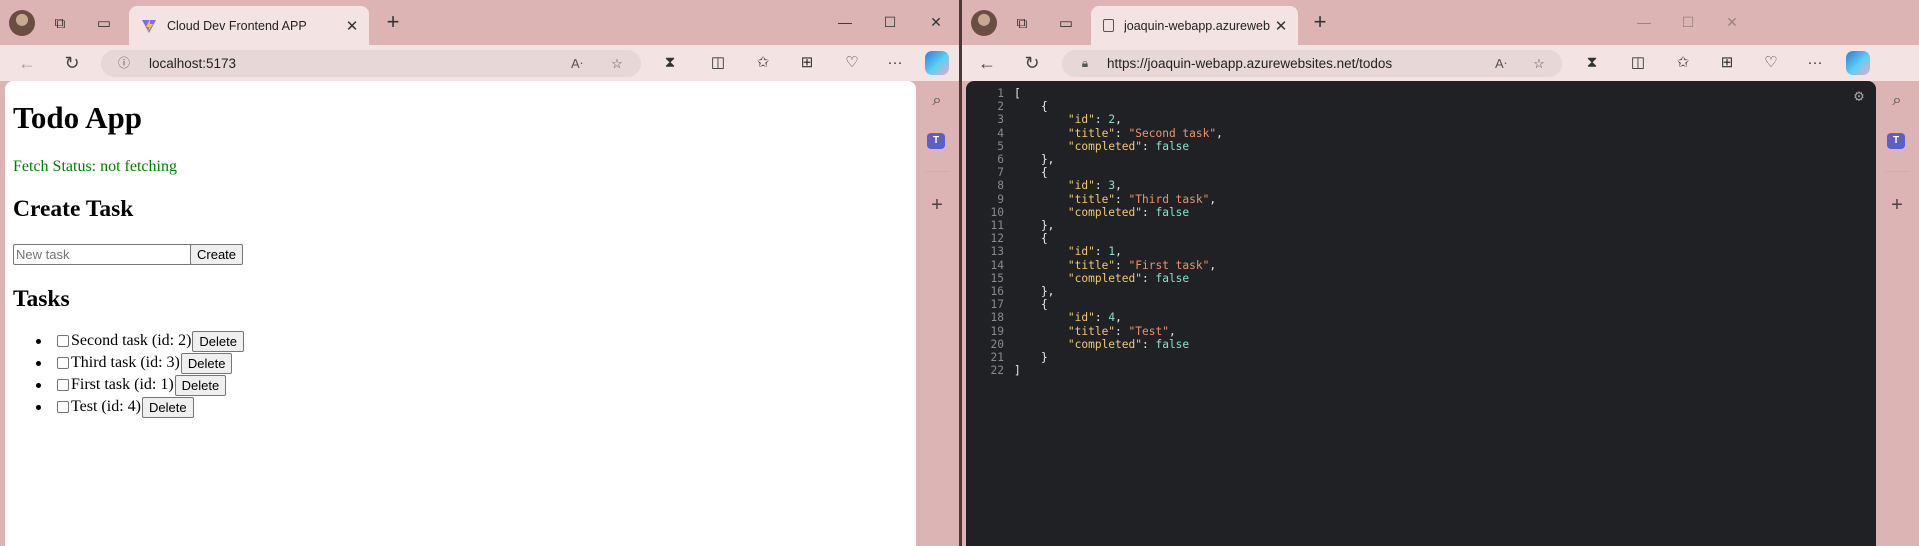 This screenshot has height=546, width=1919. Describe the element at coordinates (1031, 357) in the screenshot. I see `json-token: }` at that location.